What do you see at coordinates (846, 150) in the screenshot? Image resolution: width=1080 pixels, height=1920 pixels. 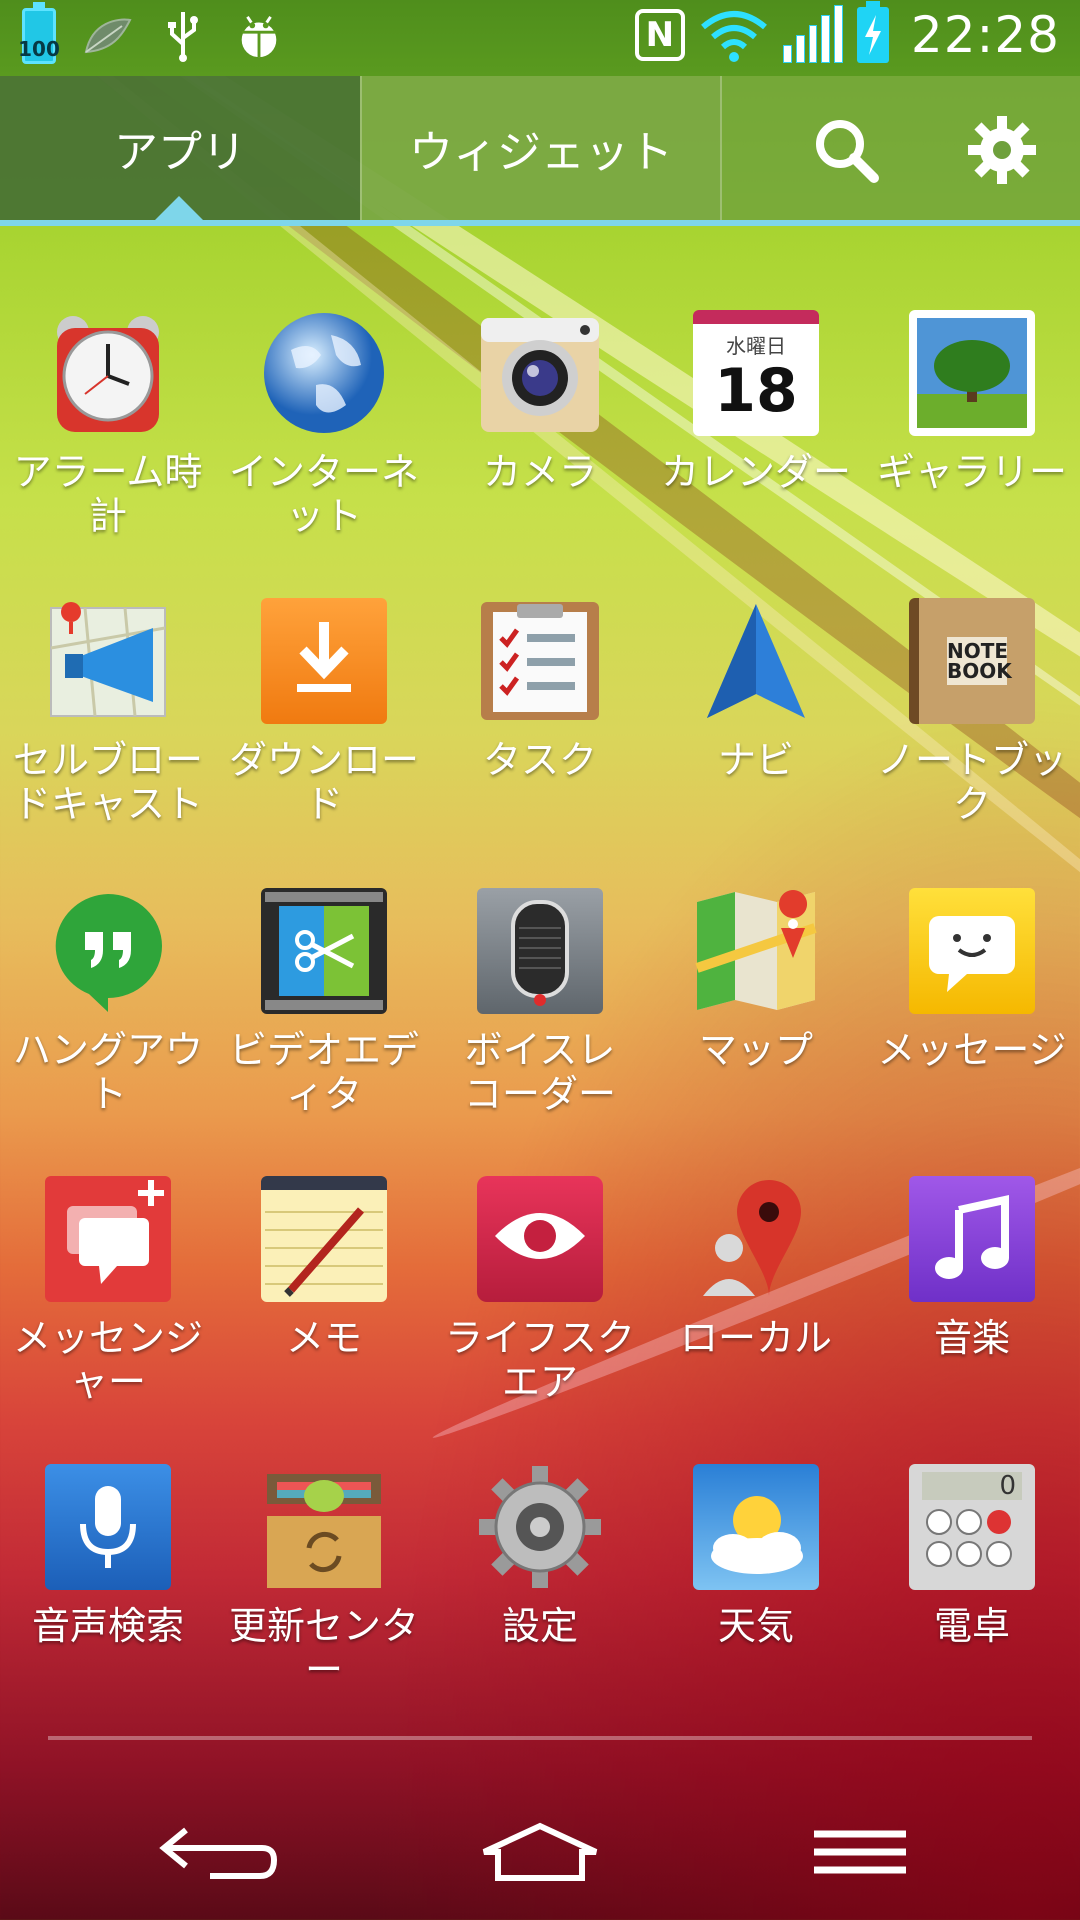 I see `search-icon` at bounding box center [846, 150].